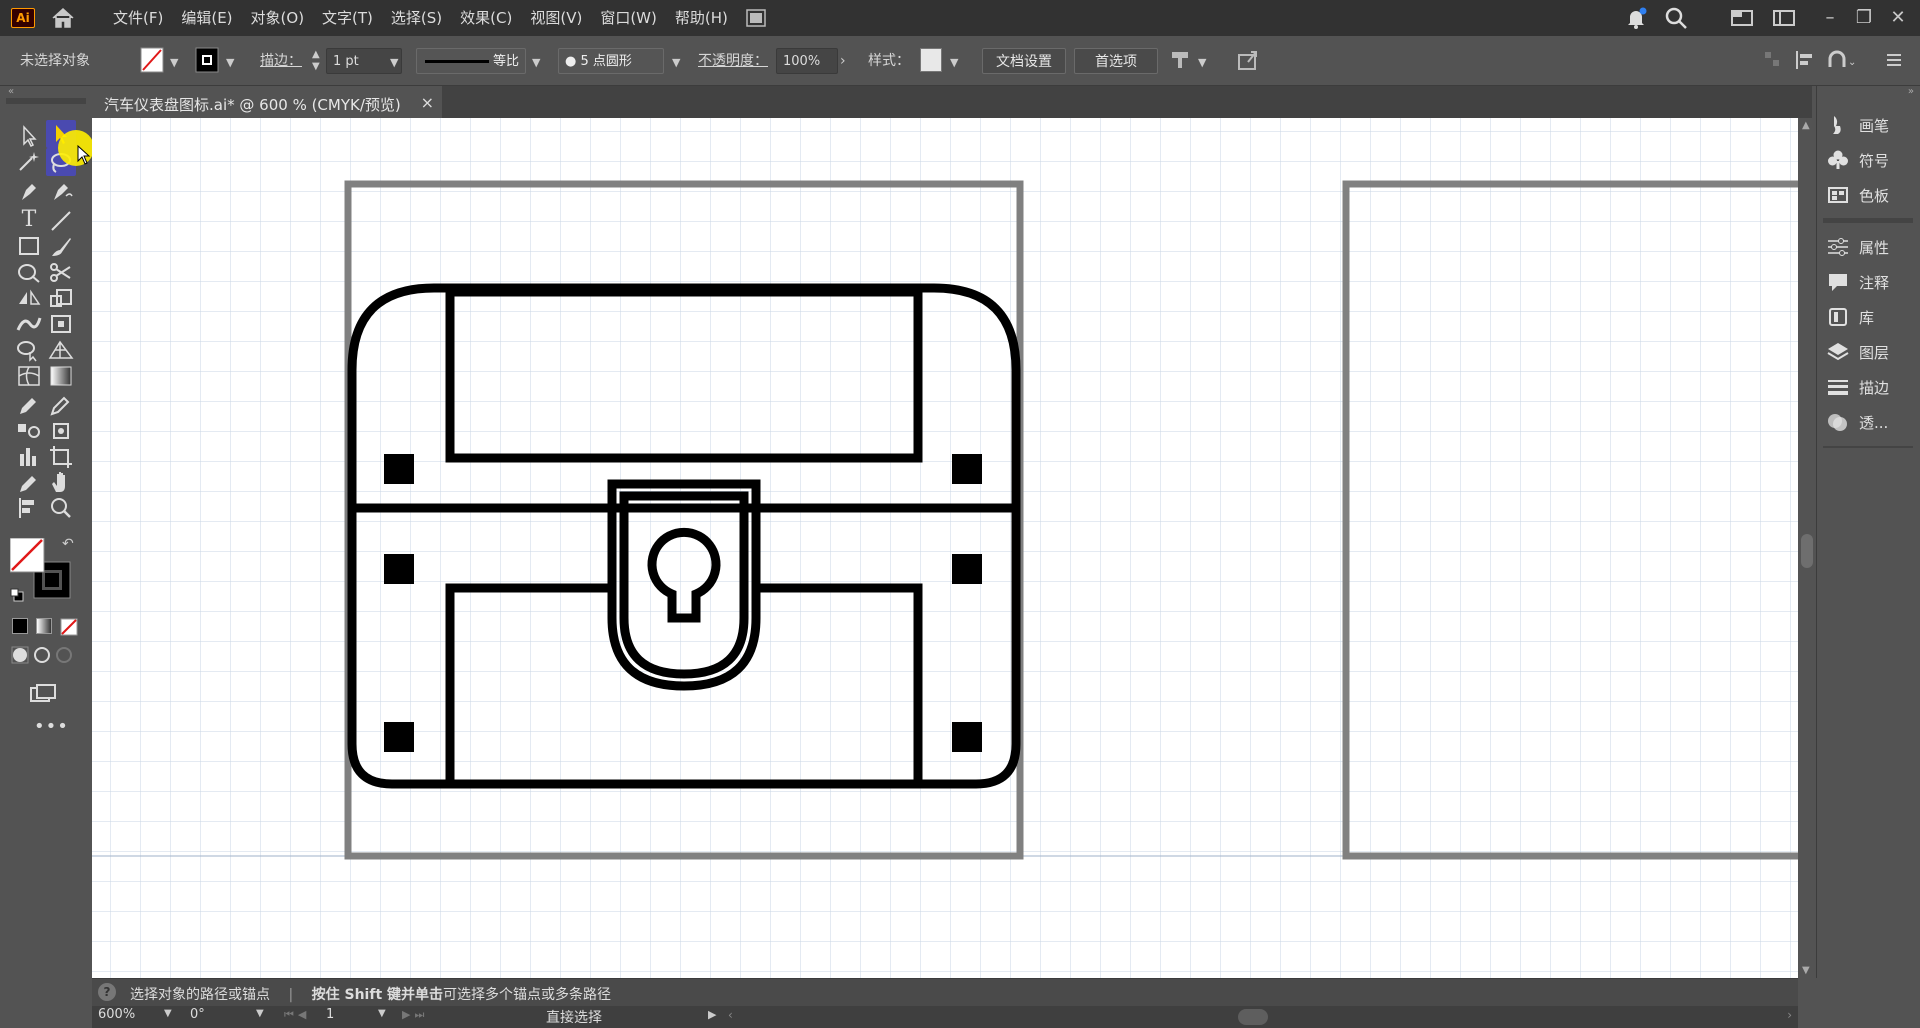  I want to click on next-last-artboard-icons: ▶⏭, so click(415, 1015).